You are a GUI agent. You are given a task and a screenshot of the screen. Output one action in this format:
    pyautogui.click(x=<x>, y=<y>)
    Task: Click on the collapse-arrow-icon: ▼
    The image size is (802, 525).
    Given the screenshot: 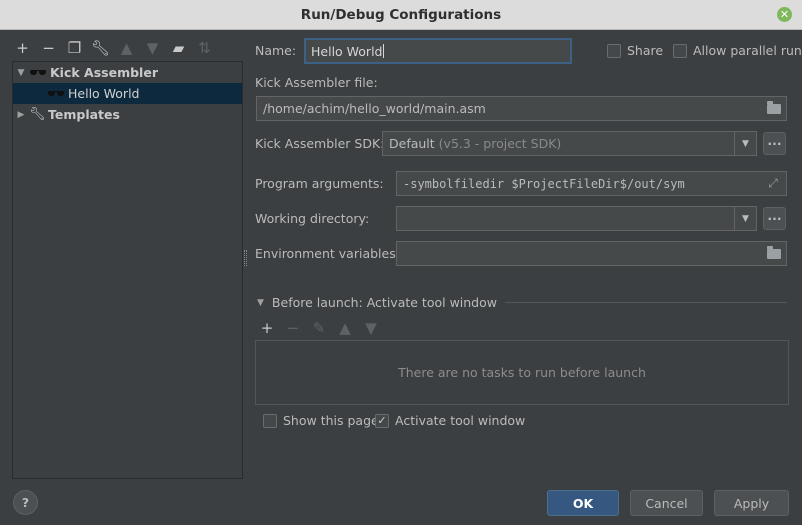 What is the action you would take?
    pyautogui.click(x=260, y=303)
    